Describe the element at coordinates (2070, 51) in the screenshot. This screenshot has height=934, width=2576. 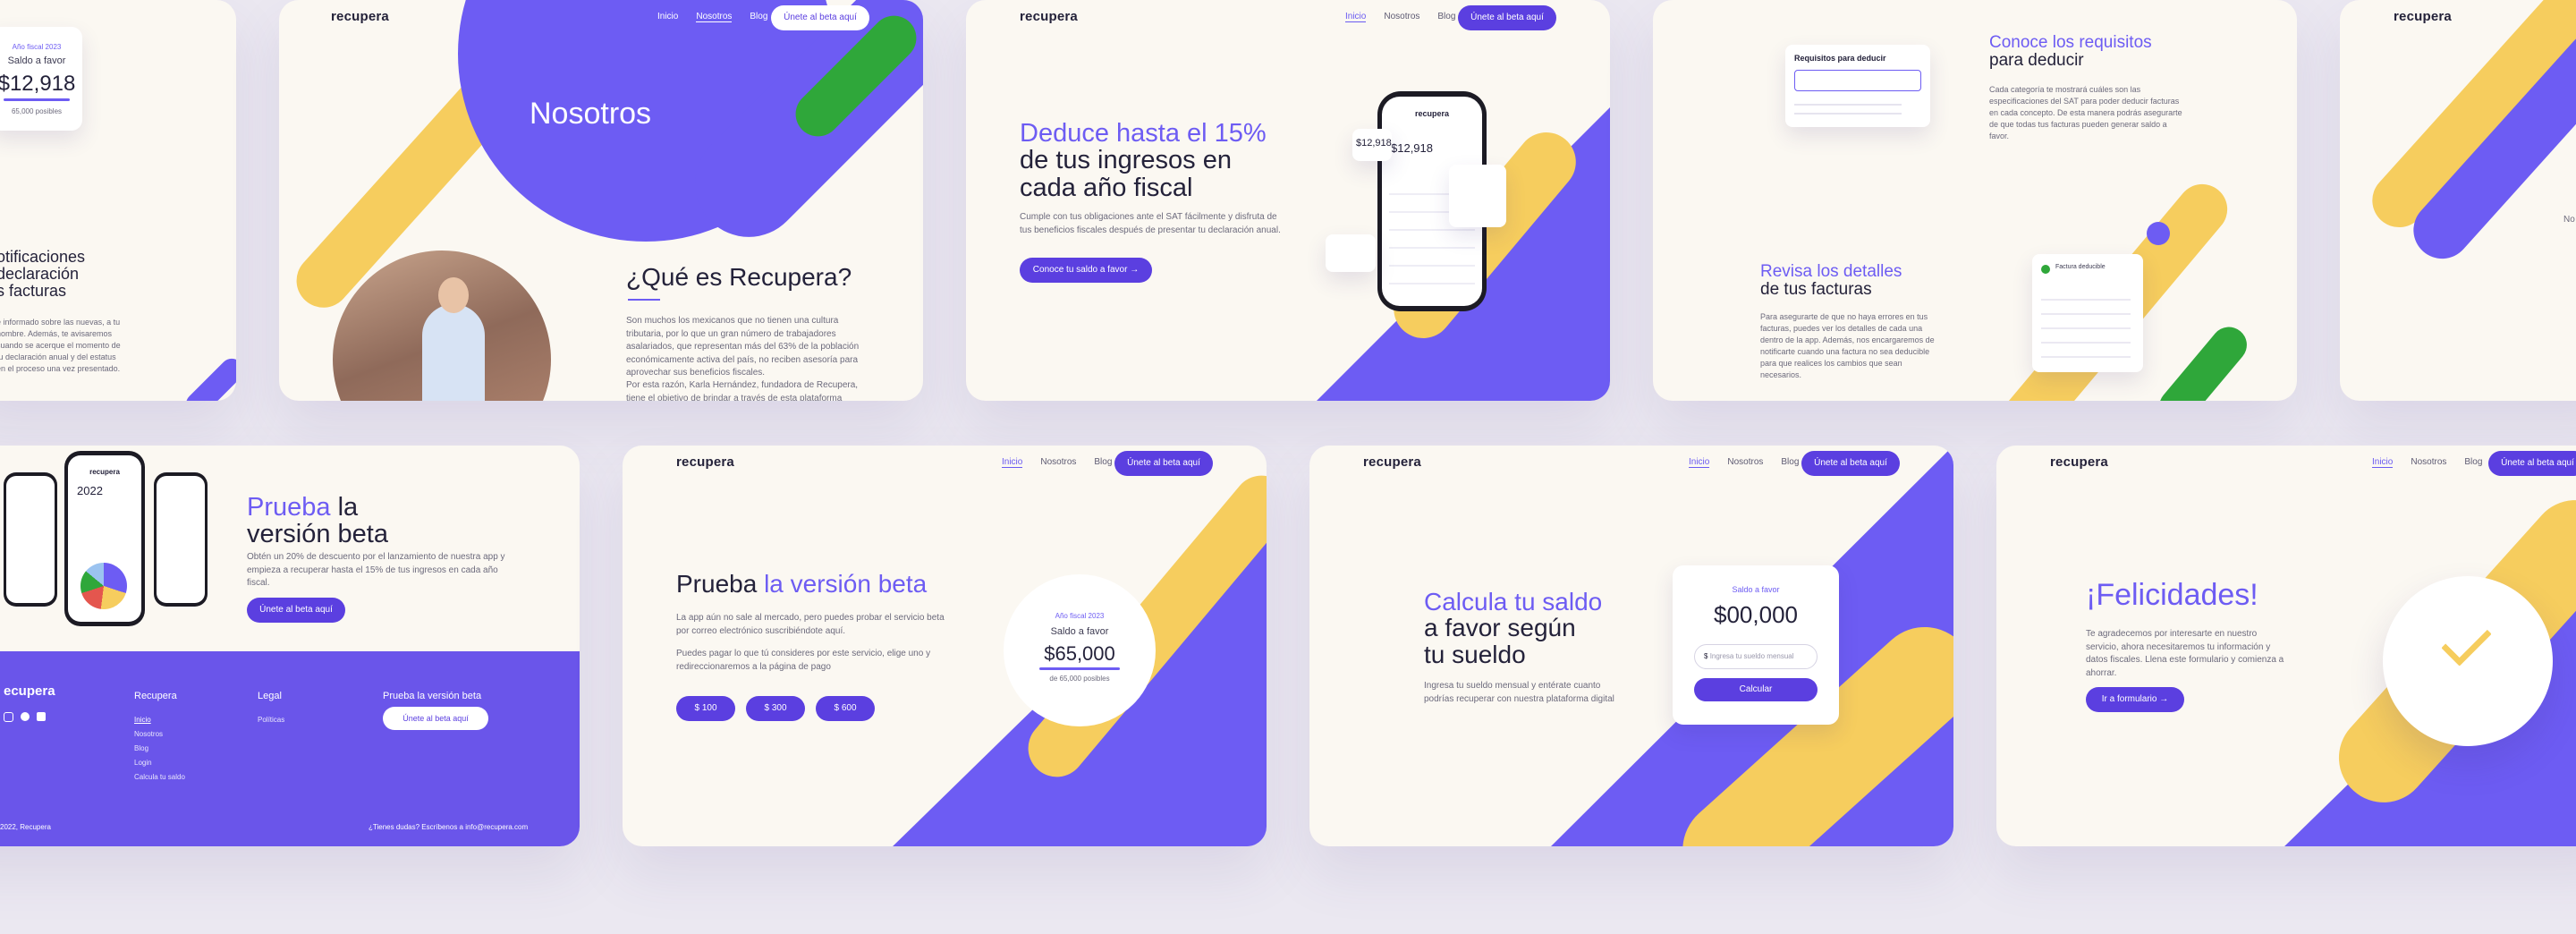
I see `req-title: Conoce los requisitos para deducir` at that location.